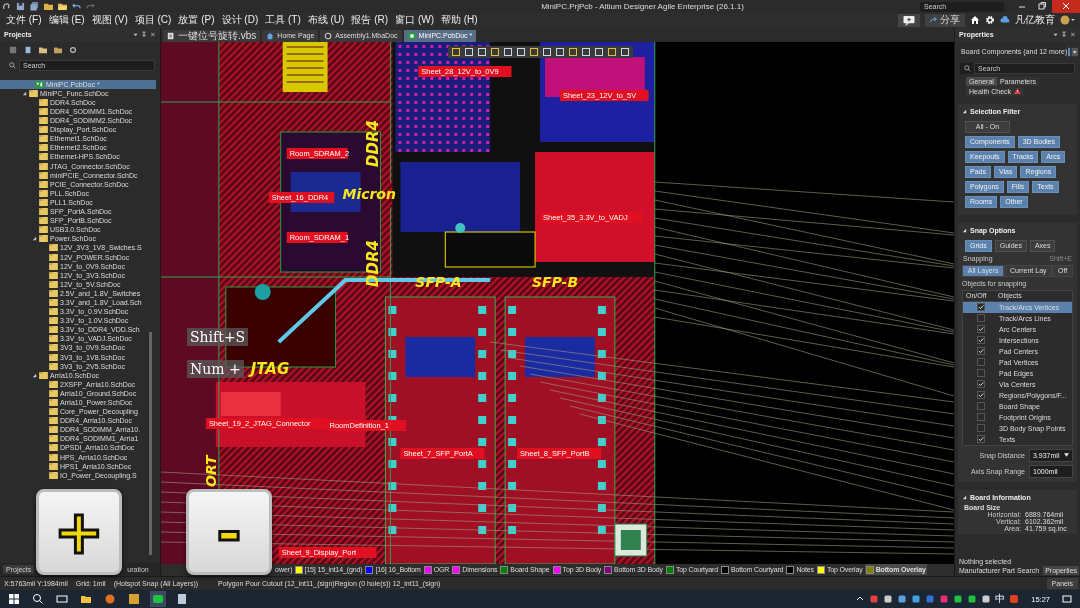 Image resolution: width=1080 pixels, height=608 pixels. I want to click on avatar, so click(1068, 20).